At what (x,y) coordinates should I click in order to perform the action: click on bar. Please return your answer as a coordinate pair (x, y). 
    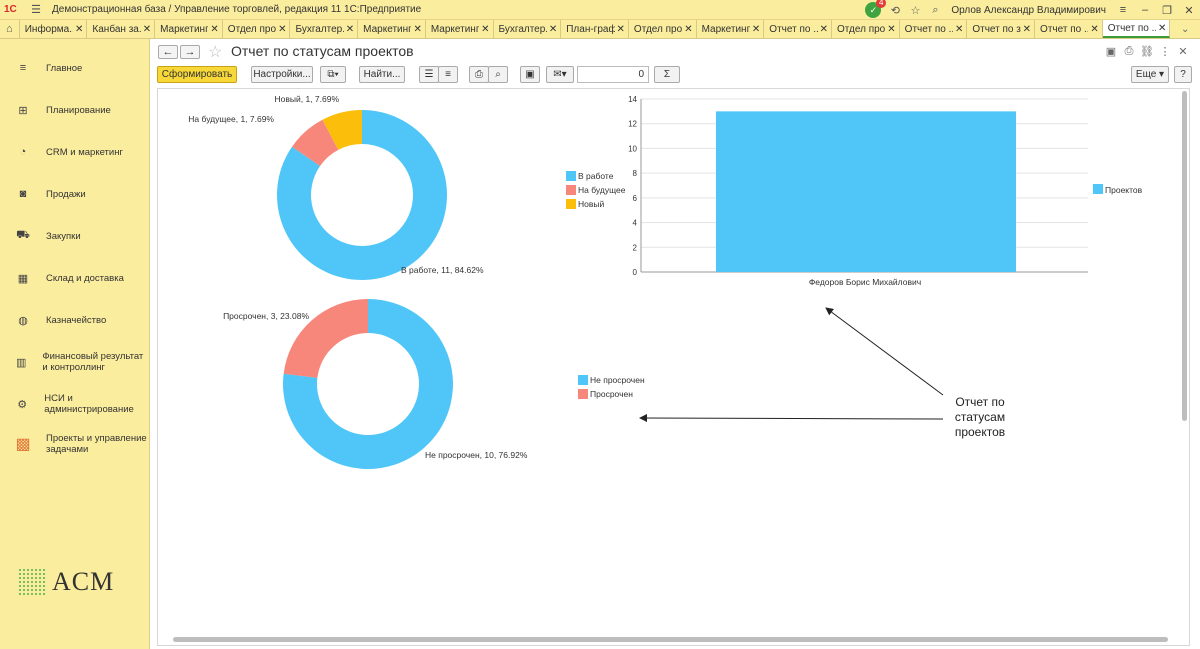
    Looking at the image, I should click on (866, 191).